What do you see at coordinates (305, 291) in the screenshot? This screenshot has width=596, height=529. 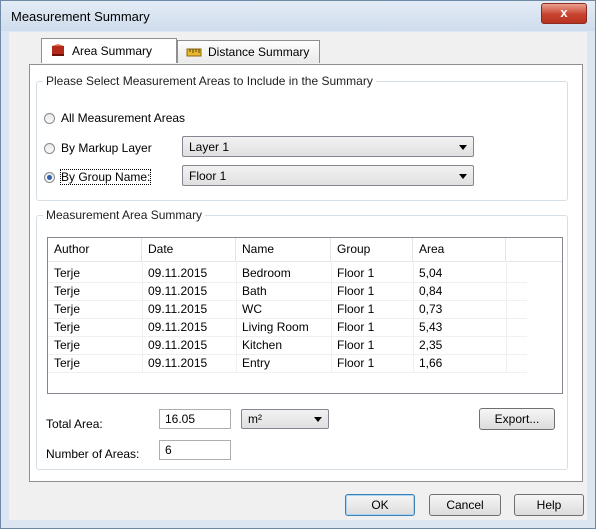 I see `table-row: Terje 09.11.2015 Bath Floor 1 0,84` at bounding box center [305, 291].